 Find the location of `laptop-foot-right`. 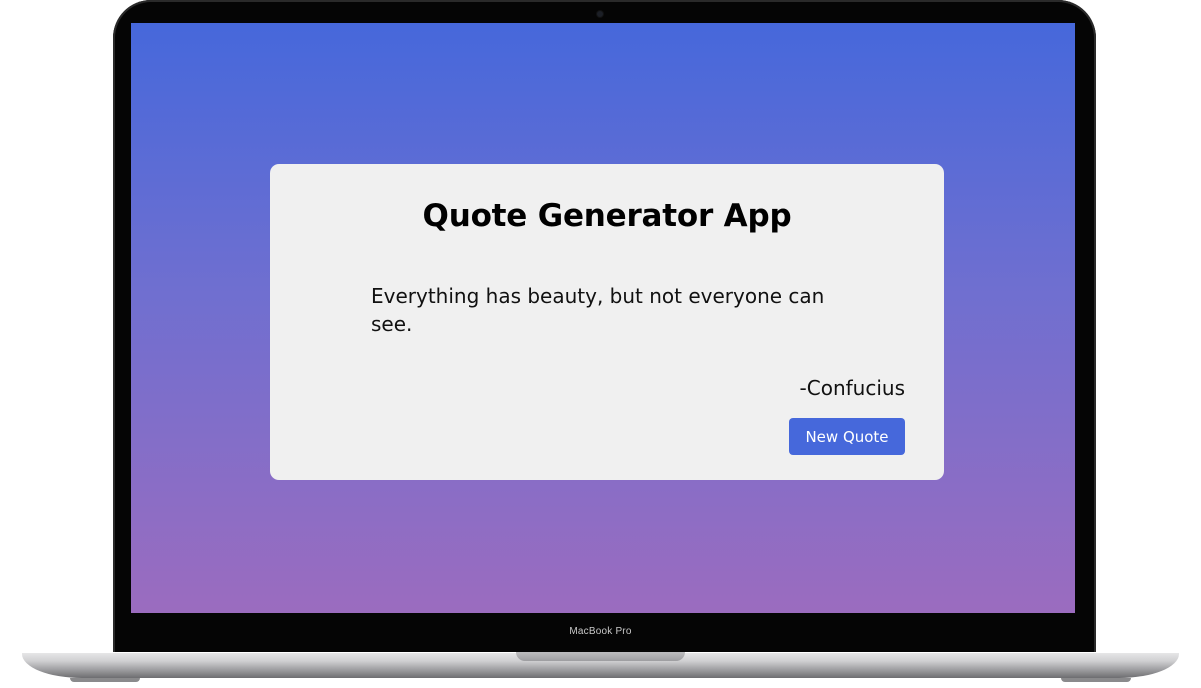

laptop-foot-right is located at coordinates (1096, 680).